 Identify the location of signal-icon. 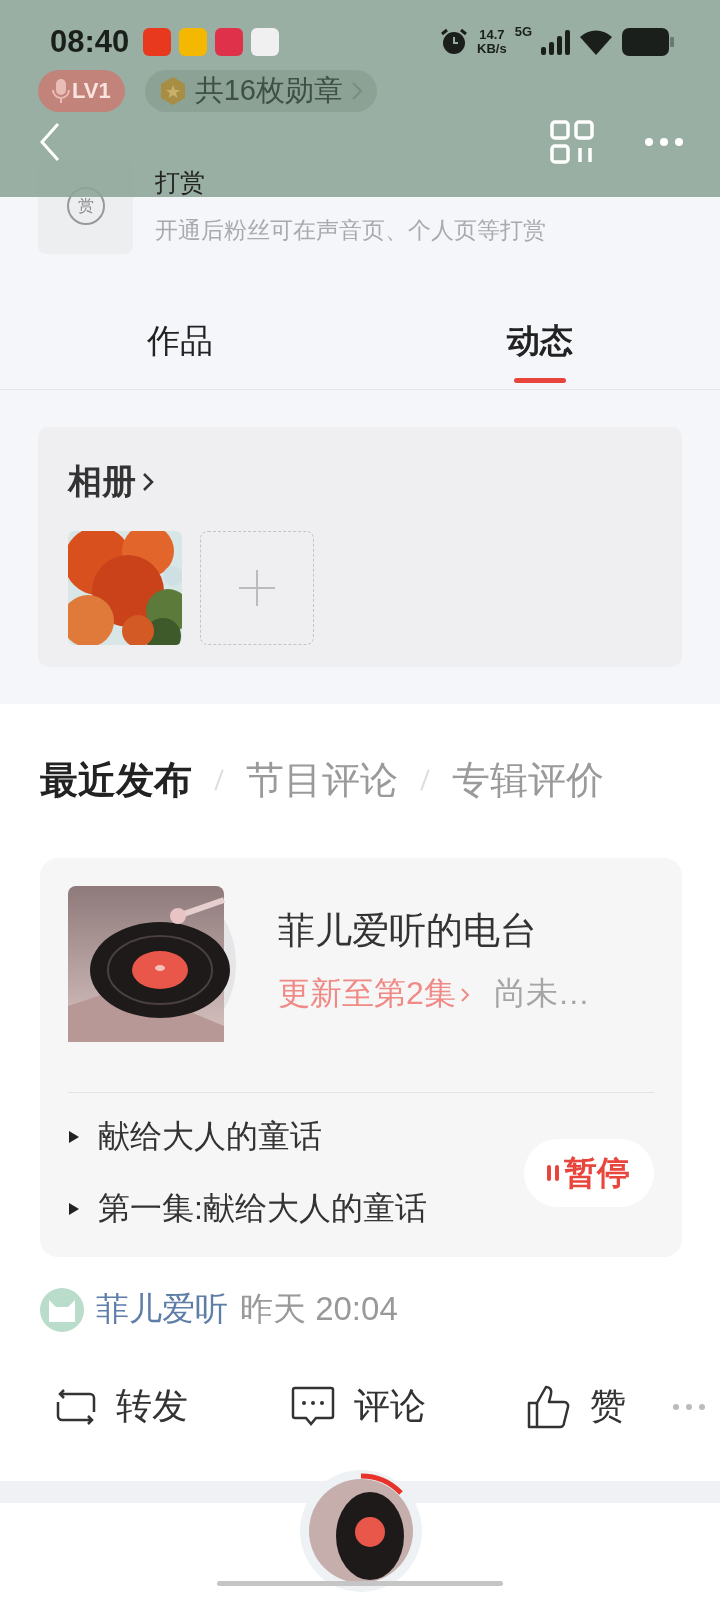
(555, 42).